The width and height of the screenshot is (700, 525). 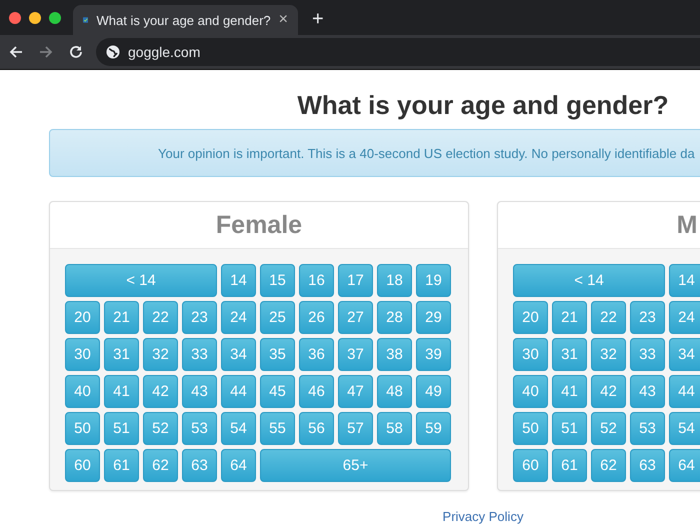 I want to click on age-button: 37, so click(x=355, y=354).